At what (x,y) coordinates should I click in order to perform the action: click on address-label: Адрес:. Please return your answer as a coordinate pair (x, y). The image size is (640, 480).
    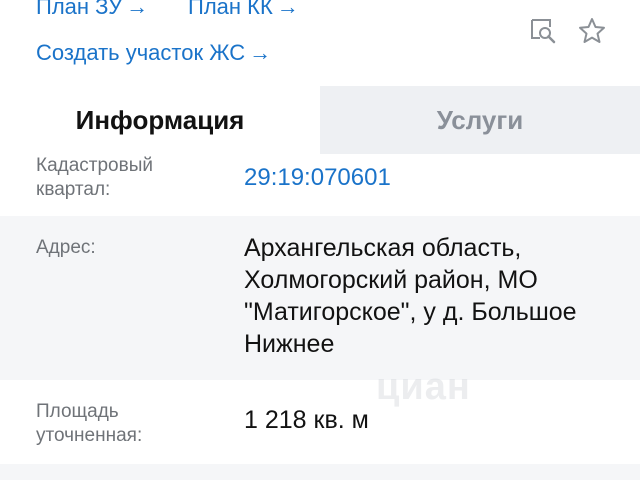
    Looking at the image, I should click on (66, 247).